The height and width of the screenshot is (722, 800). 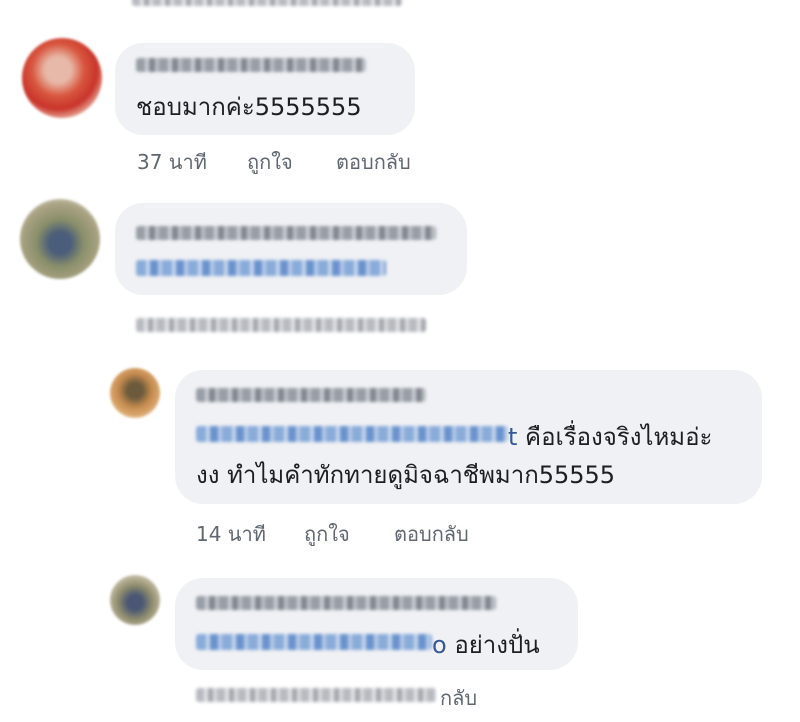 I want to click on reply-text: o อย่างปั่น, so click(x=486, y=645).